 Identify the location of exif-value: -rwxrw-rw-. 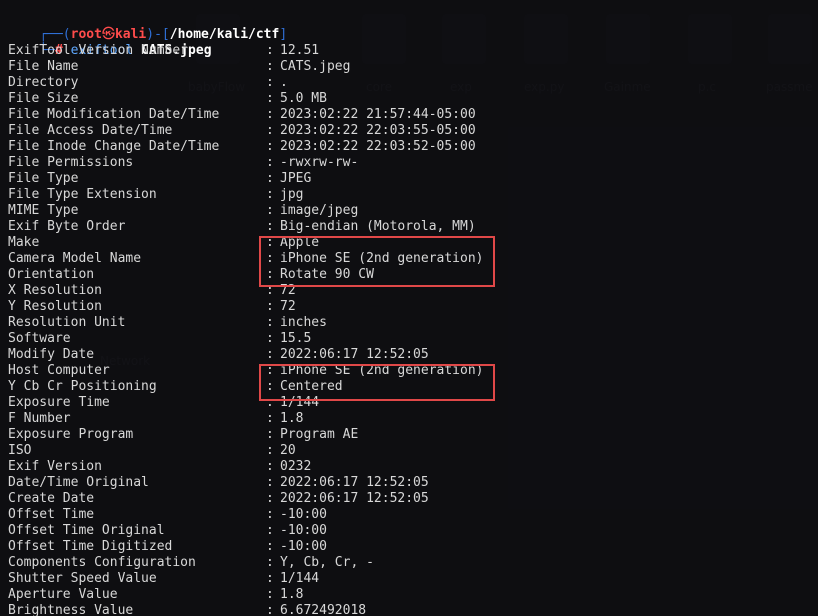
(319, 162).